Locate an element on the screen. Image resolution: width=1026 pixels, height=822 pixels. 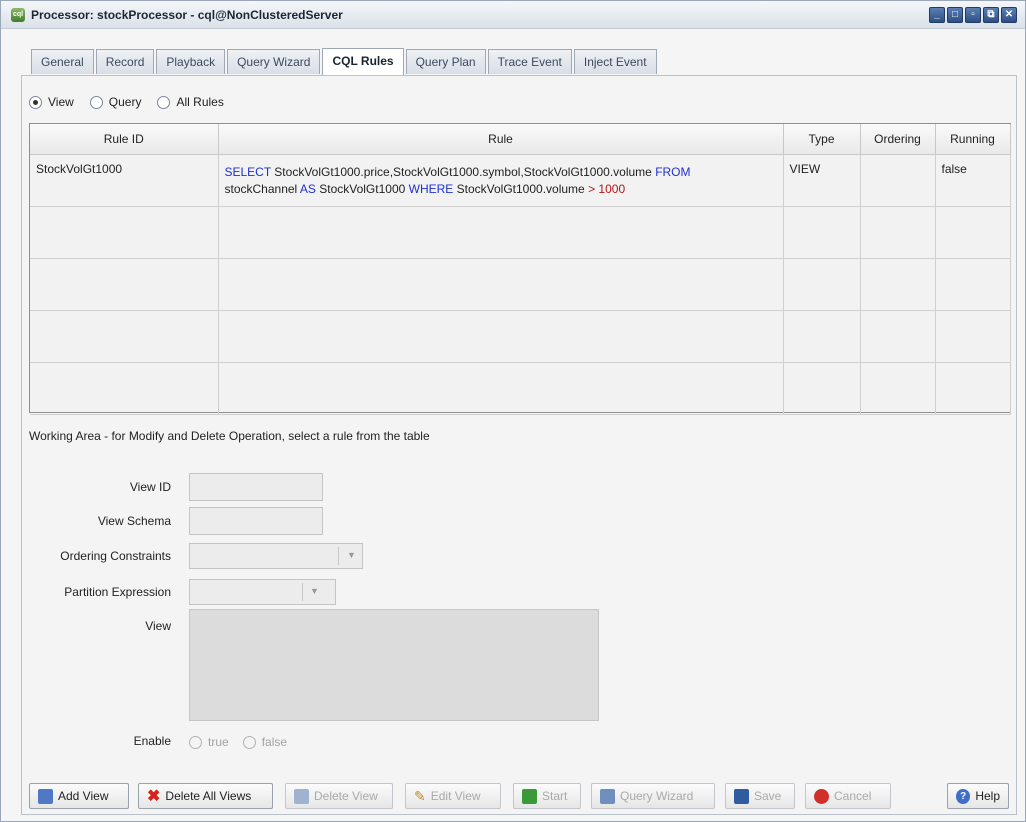
operator: > is located at coordinates (592, 188).